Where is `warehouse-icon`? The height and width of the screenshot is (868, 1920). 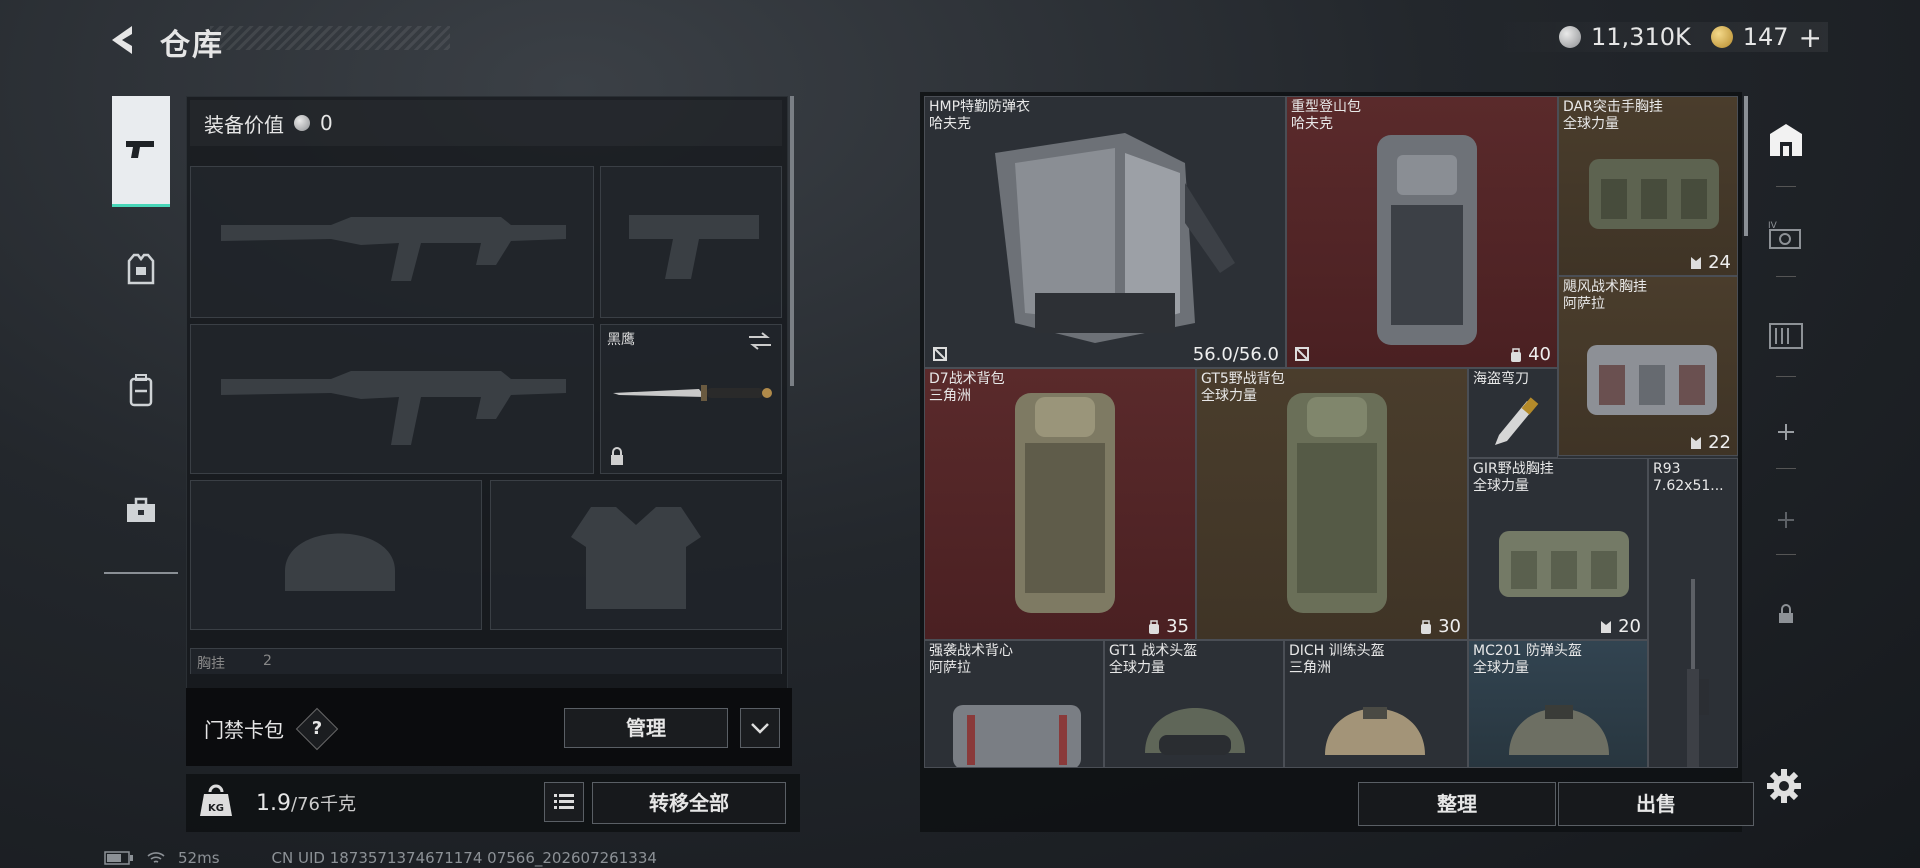 warehouse-icon is located at coordinates (1786, 140).